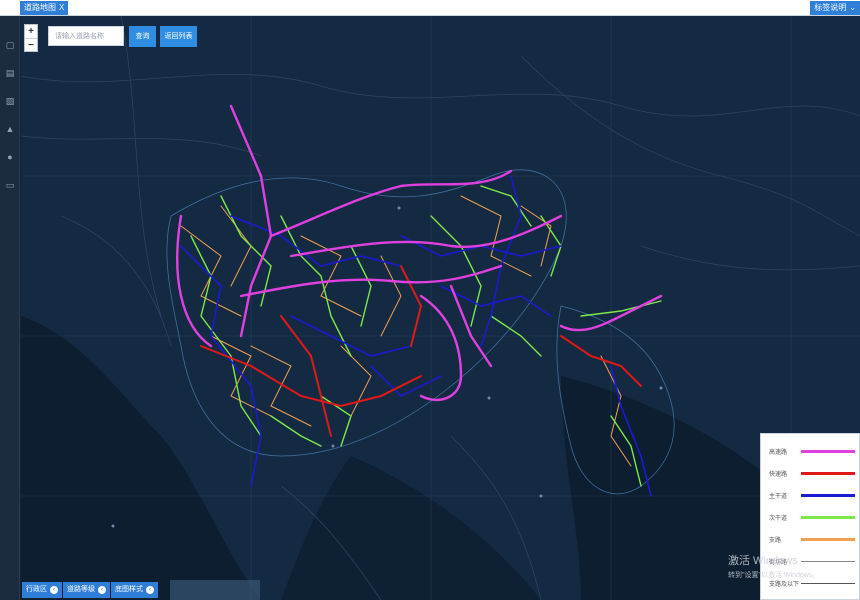 Image resolution: width=860 pixels, height=600 pixels. Describe the element at coordinates (10, 129) in the screenshot. I see `road-icon: ▲` at that location.